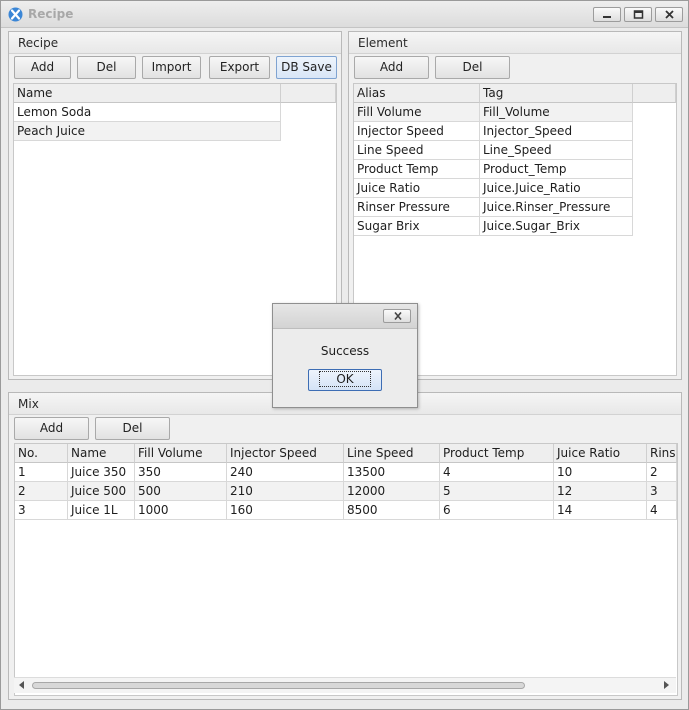 This screenshot has width=689, height=710. I want to click on table-row: 3 Juice 1L 1000 160 8500 6 14 4, so click(346, 510).